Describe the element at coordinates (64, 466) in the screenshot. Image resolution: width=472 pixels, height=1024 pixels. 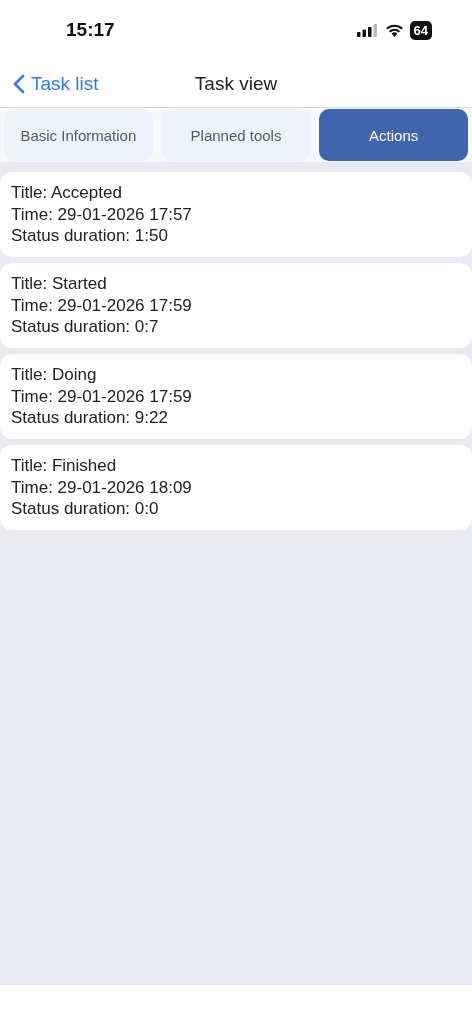
I see `action-detail: Title: Finished` at that location.